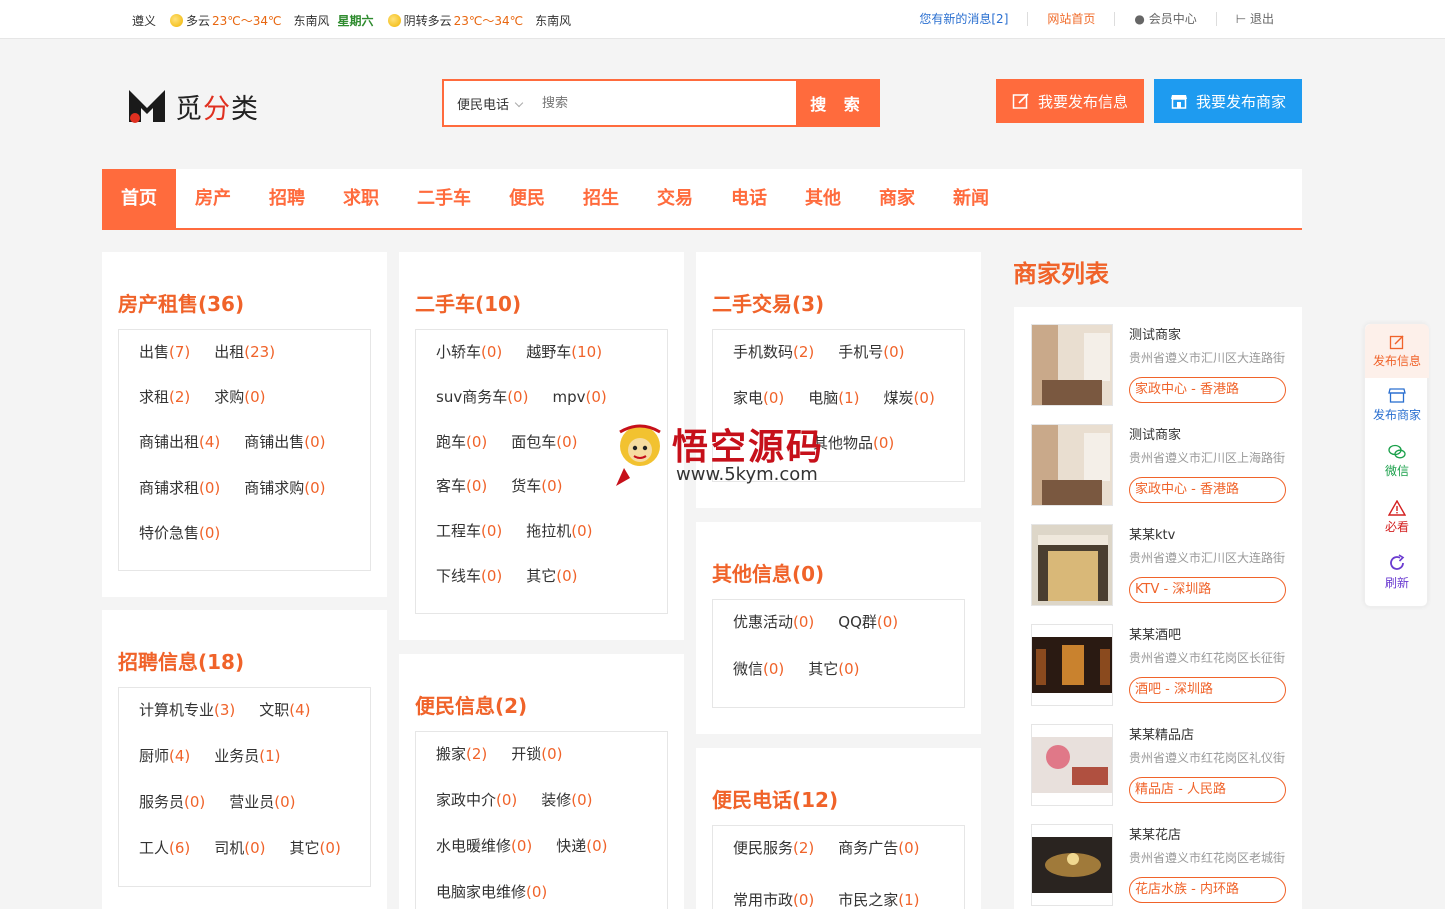 The height and width of the screenshot is (909, 1445). What do you see at coordinates (559, 545) in the screenshot?
I see `category-link: 拖拉机(0)` at bounding box center [559, 545].